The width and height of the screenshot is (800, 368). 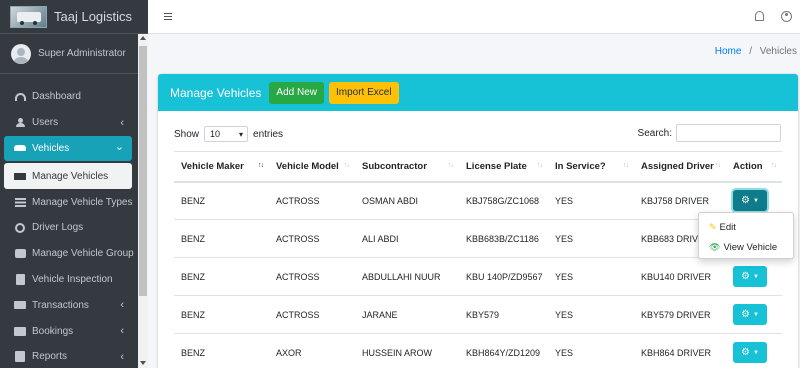 I want to click on column-header-assigned-driver: Assigned Driver ↑↓, so click(x=680, y=167).